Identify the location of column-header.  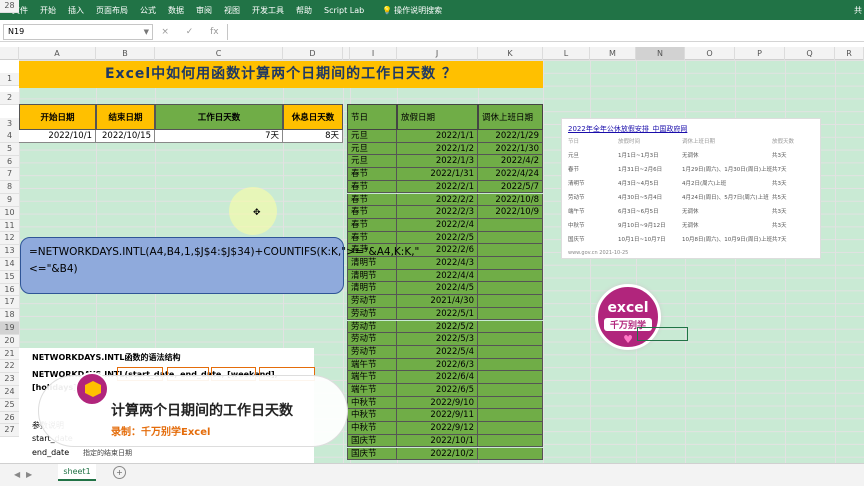
(346, 53).